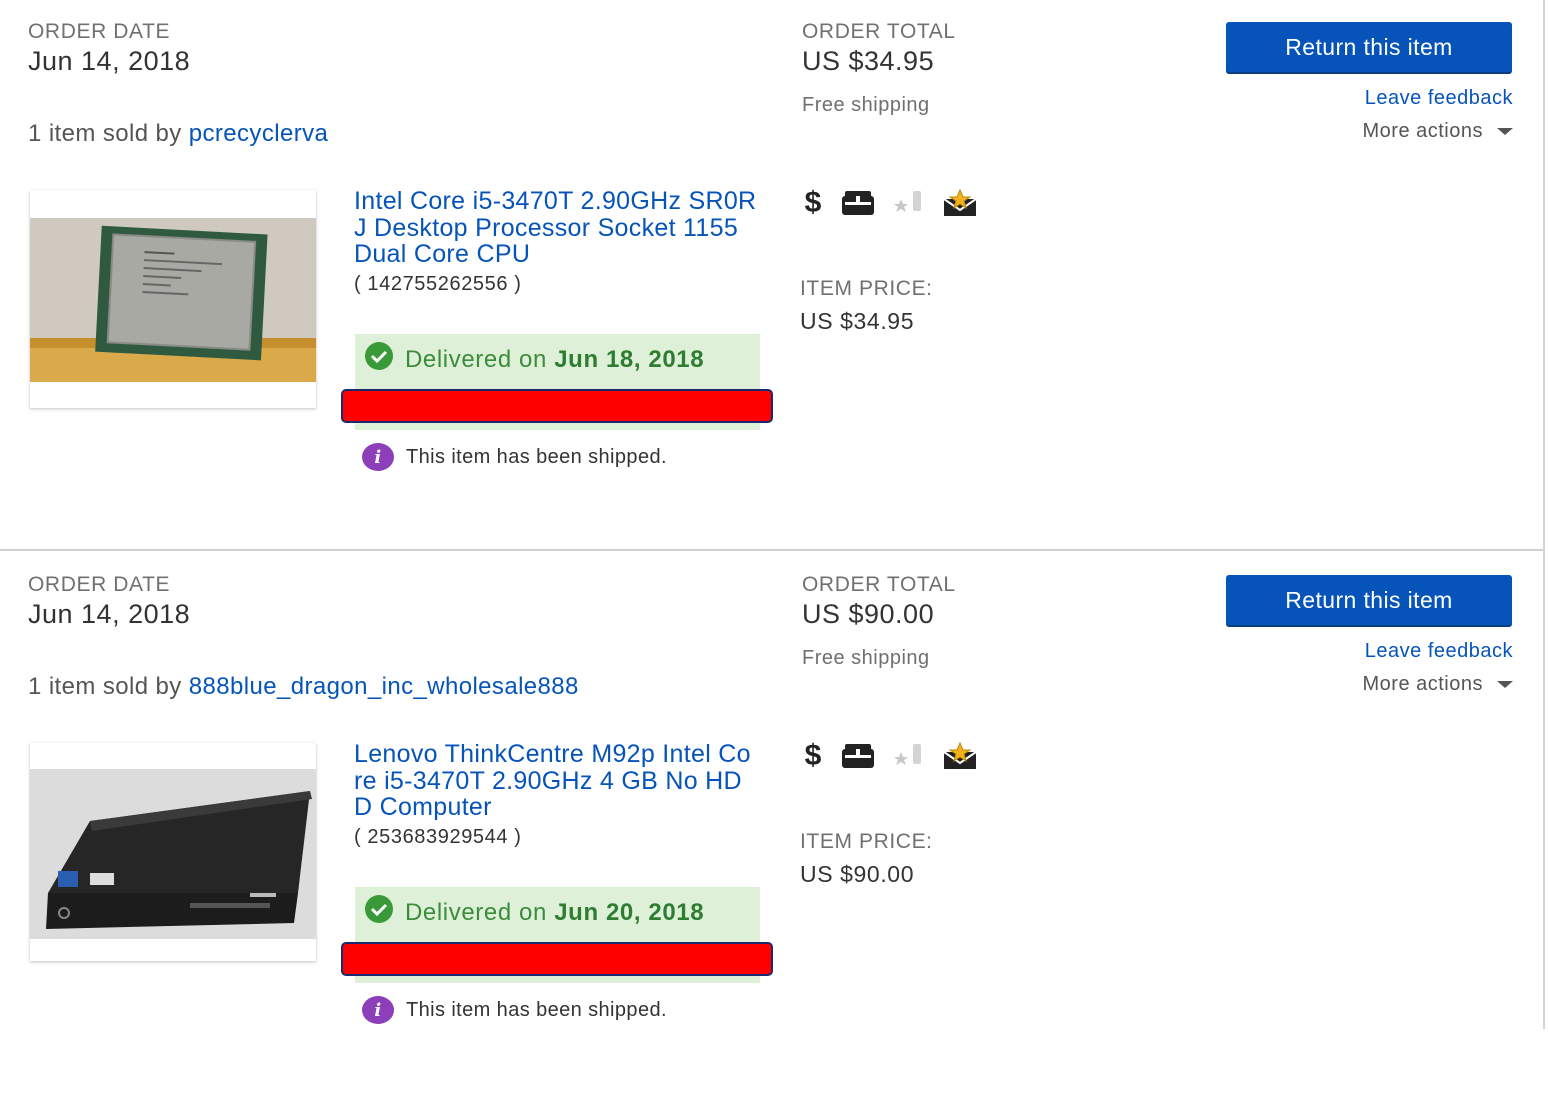 The image size is (1548, 1105). Describe the element at coordinates (868, 614) in the screenshot. I see `order-total-value: US $90.00` at that location.